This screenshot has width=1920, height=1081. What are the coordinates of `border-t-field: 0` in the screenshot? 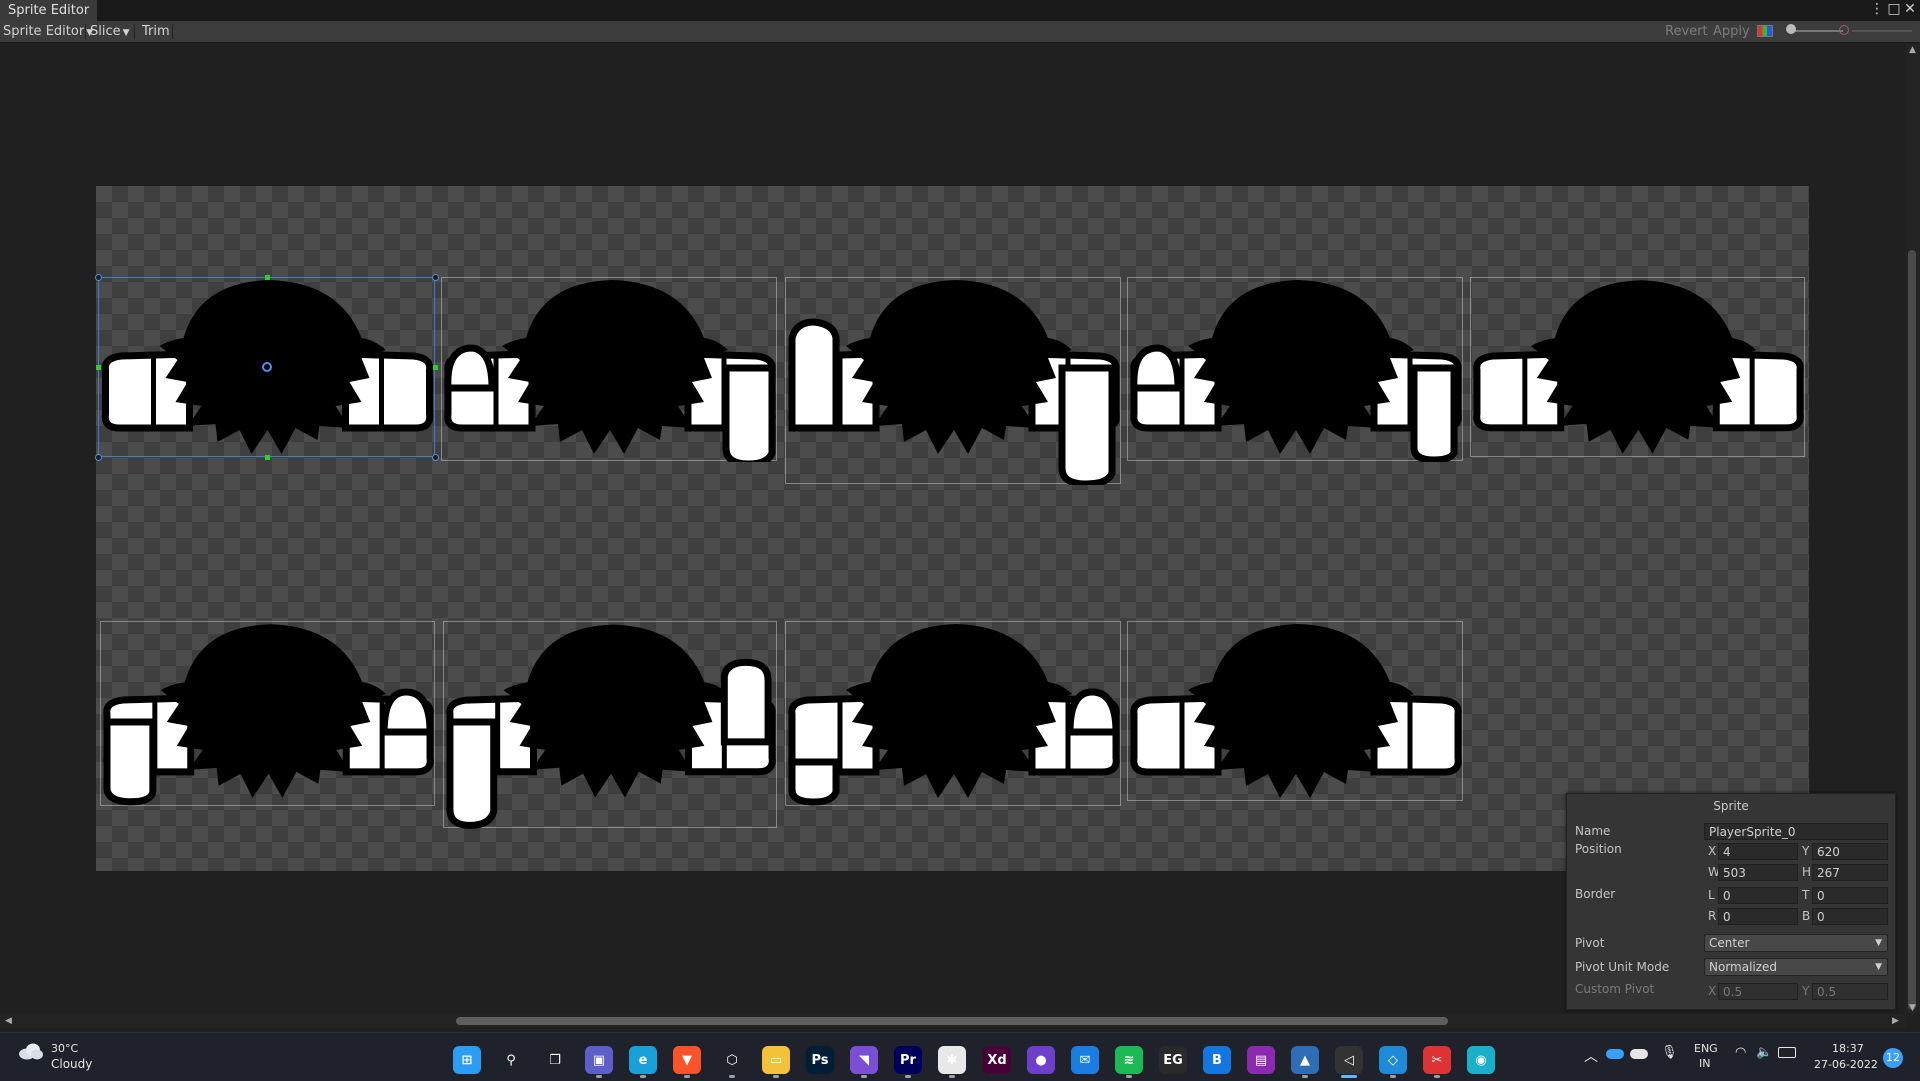 It's located at (1850, 895).